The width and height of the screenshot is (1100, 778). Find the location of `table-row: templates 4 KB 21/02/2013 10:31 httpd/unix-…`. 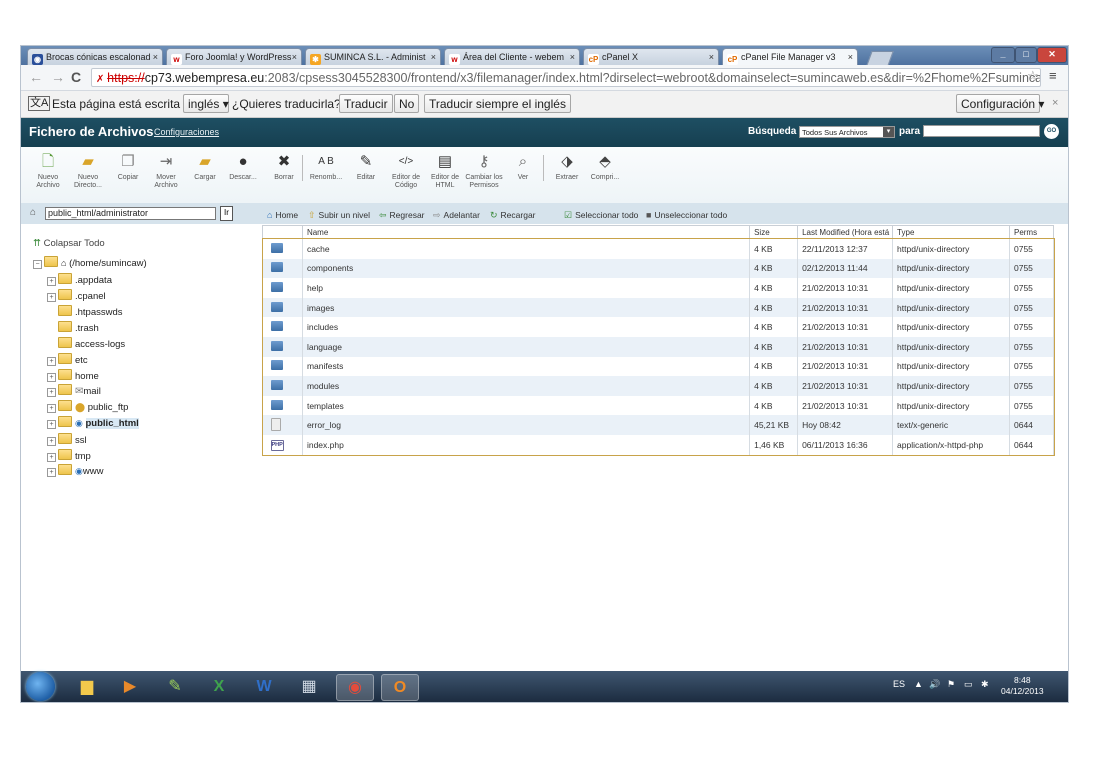

table-row: templates 4 KB 21/02/2013 10:31 httpd/unix-… is located at coordinates (658, 405).